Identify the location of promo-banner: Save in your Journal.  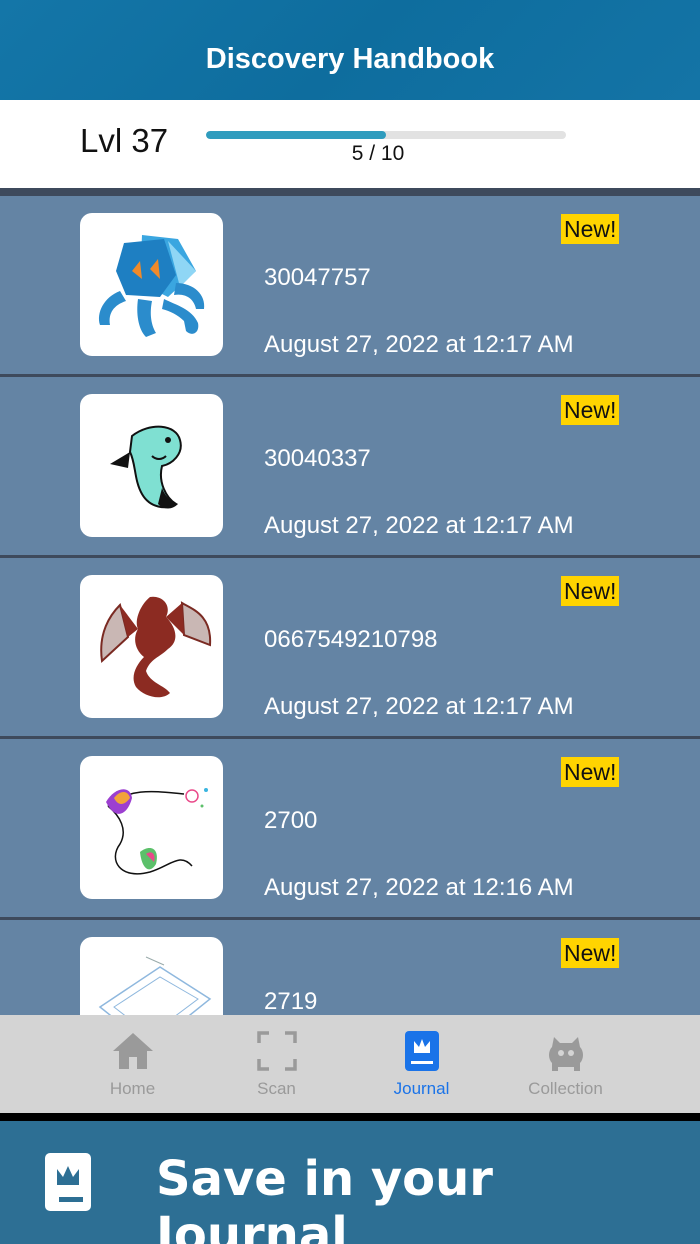
(350, 1182).